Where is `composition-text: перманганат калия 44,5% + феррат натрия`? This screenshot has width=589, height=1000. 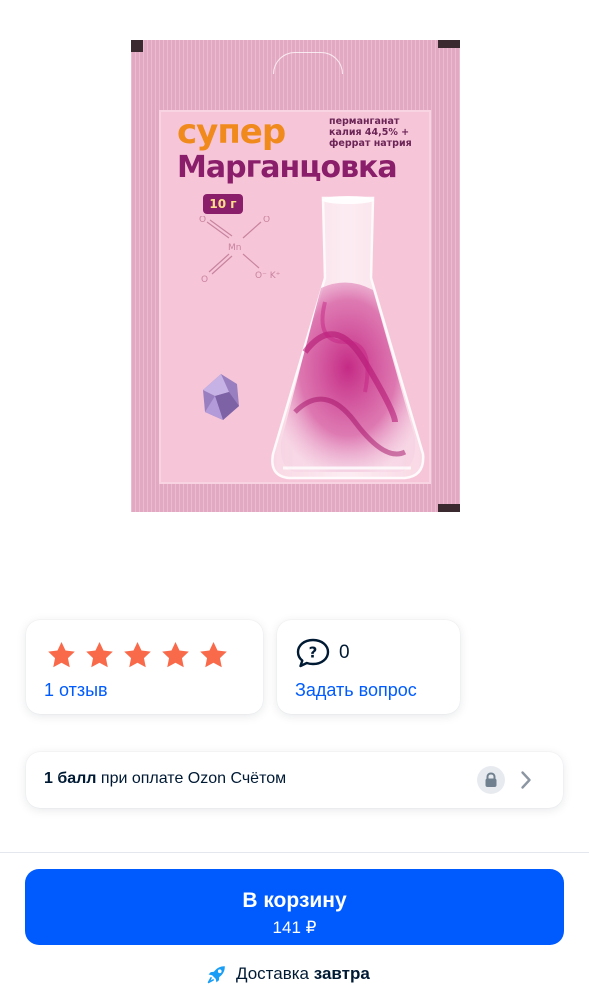 composition-text: перманганат калия 44,5% + феррат натрия is located at coordinates (370, 132).